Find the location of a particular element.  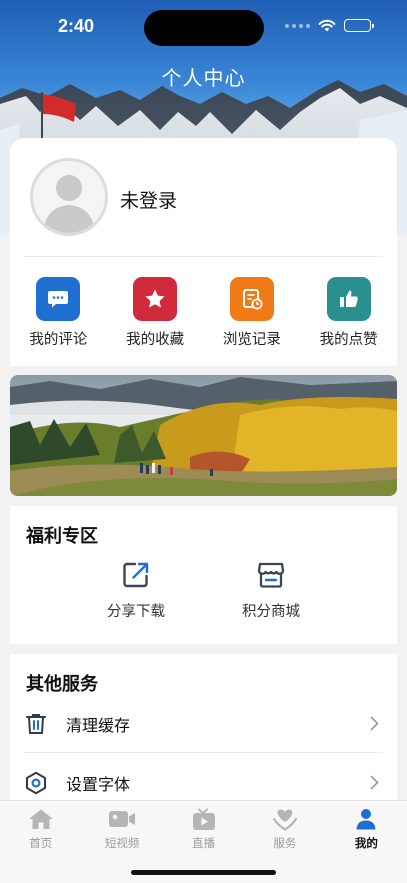

quick-action-label: 我的评论 is located at coordinates (58, 340).